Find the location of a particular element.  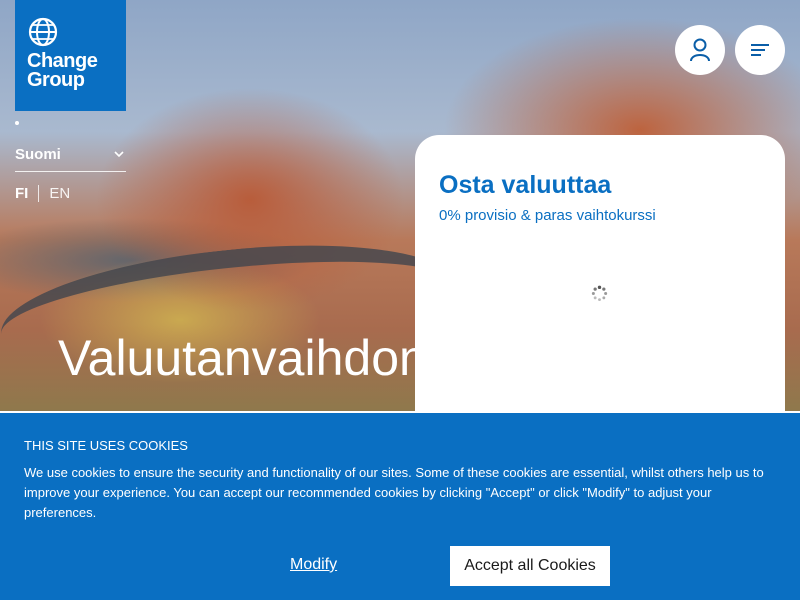

accept-all-cookies-button: Accept all Cookies is located at coordinates (530, 566).